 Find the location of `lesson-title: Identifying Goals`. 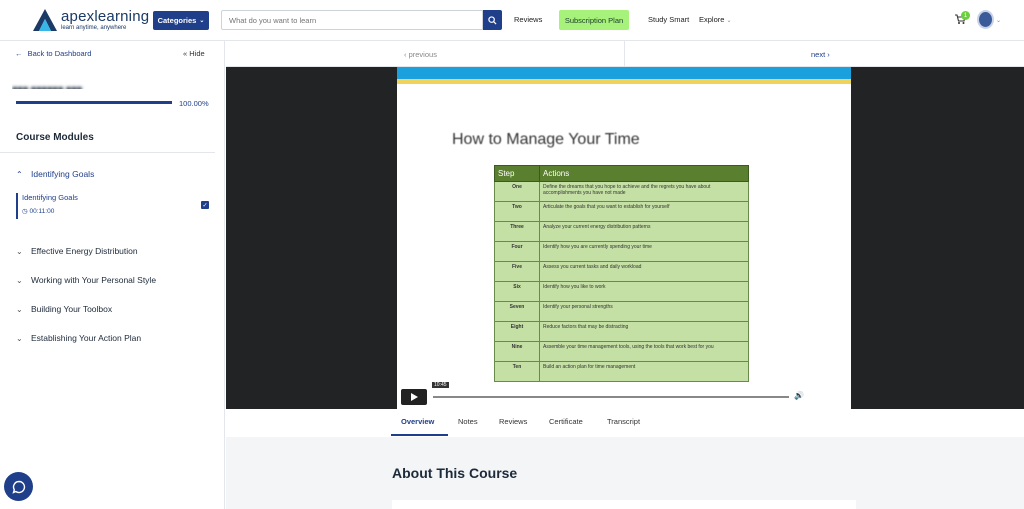

lesson-title: Identifying Goals is located at coordinates (50, 197).